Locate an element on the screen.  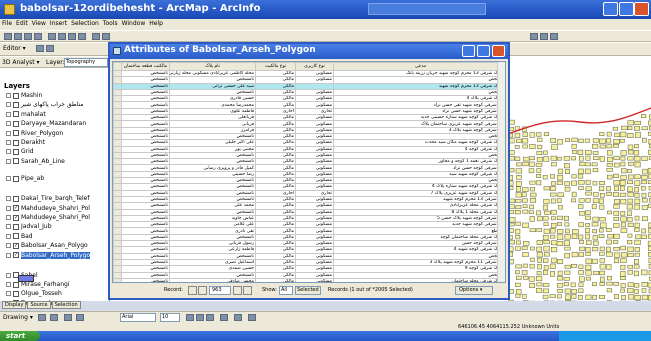
toc-layer-item: Bad is located at coordinates (19, 237).